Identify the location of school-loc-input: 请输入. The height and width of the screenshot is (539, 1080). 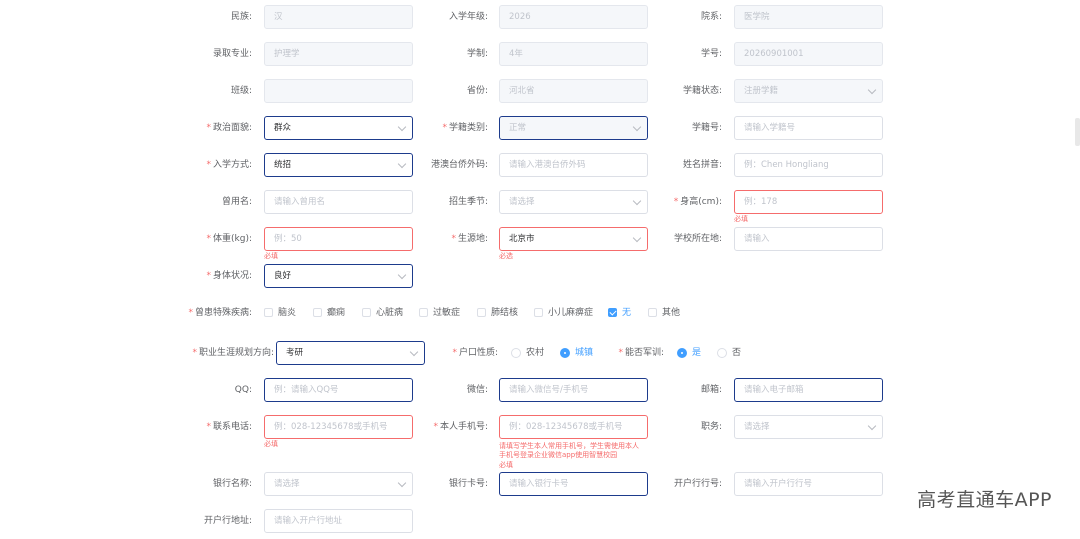
(808, 239).